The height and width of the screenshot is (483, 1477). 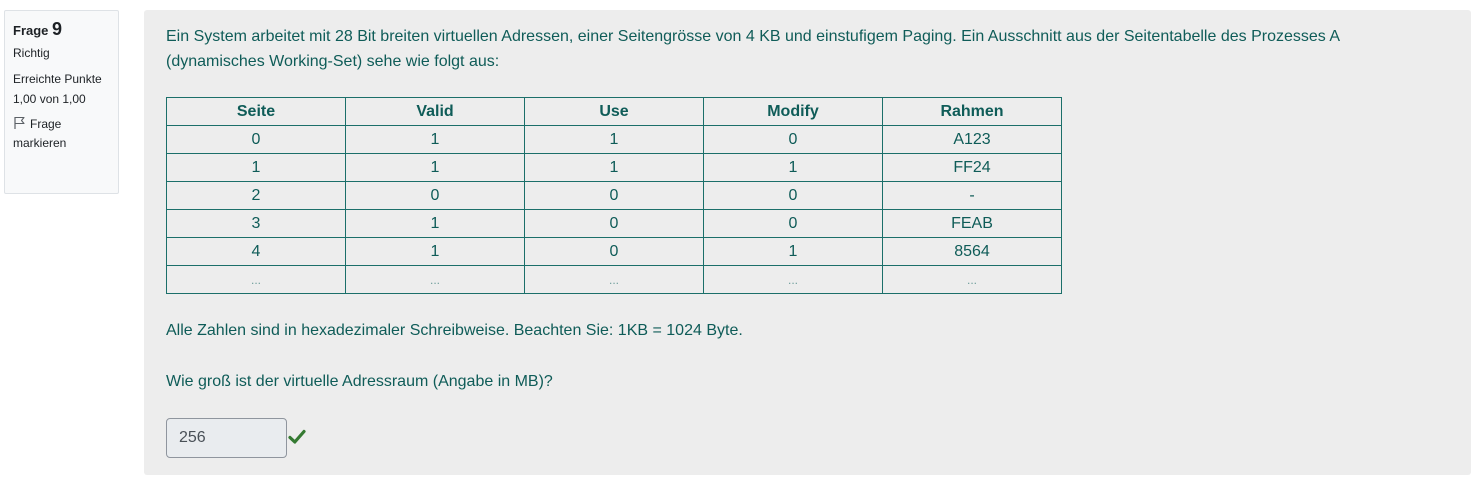 I want to click on question-title: Frage 9, so click(x=61, y=30).